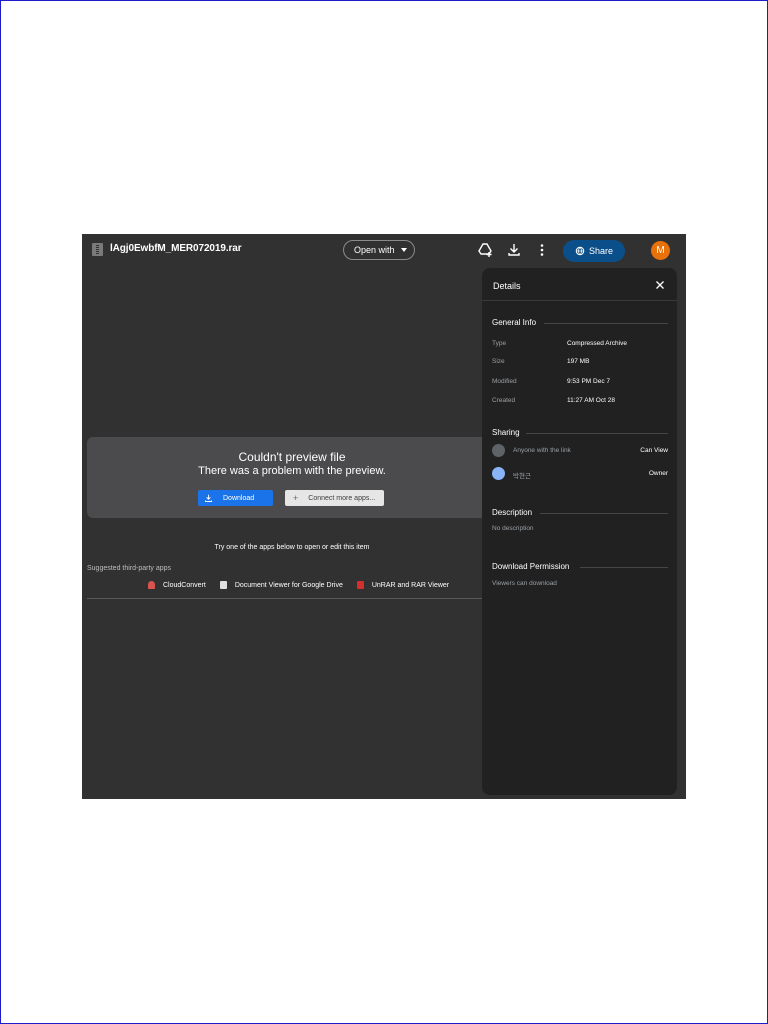 The height and width of the screenshot is (1024, 768). Describe the element at coordinates (151, 585) in the screenshot. I see `cloudconvert-icon` at that location.